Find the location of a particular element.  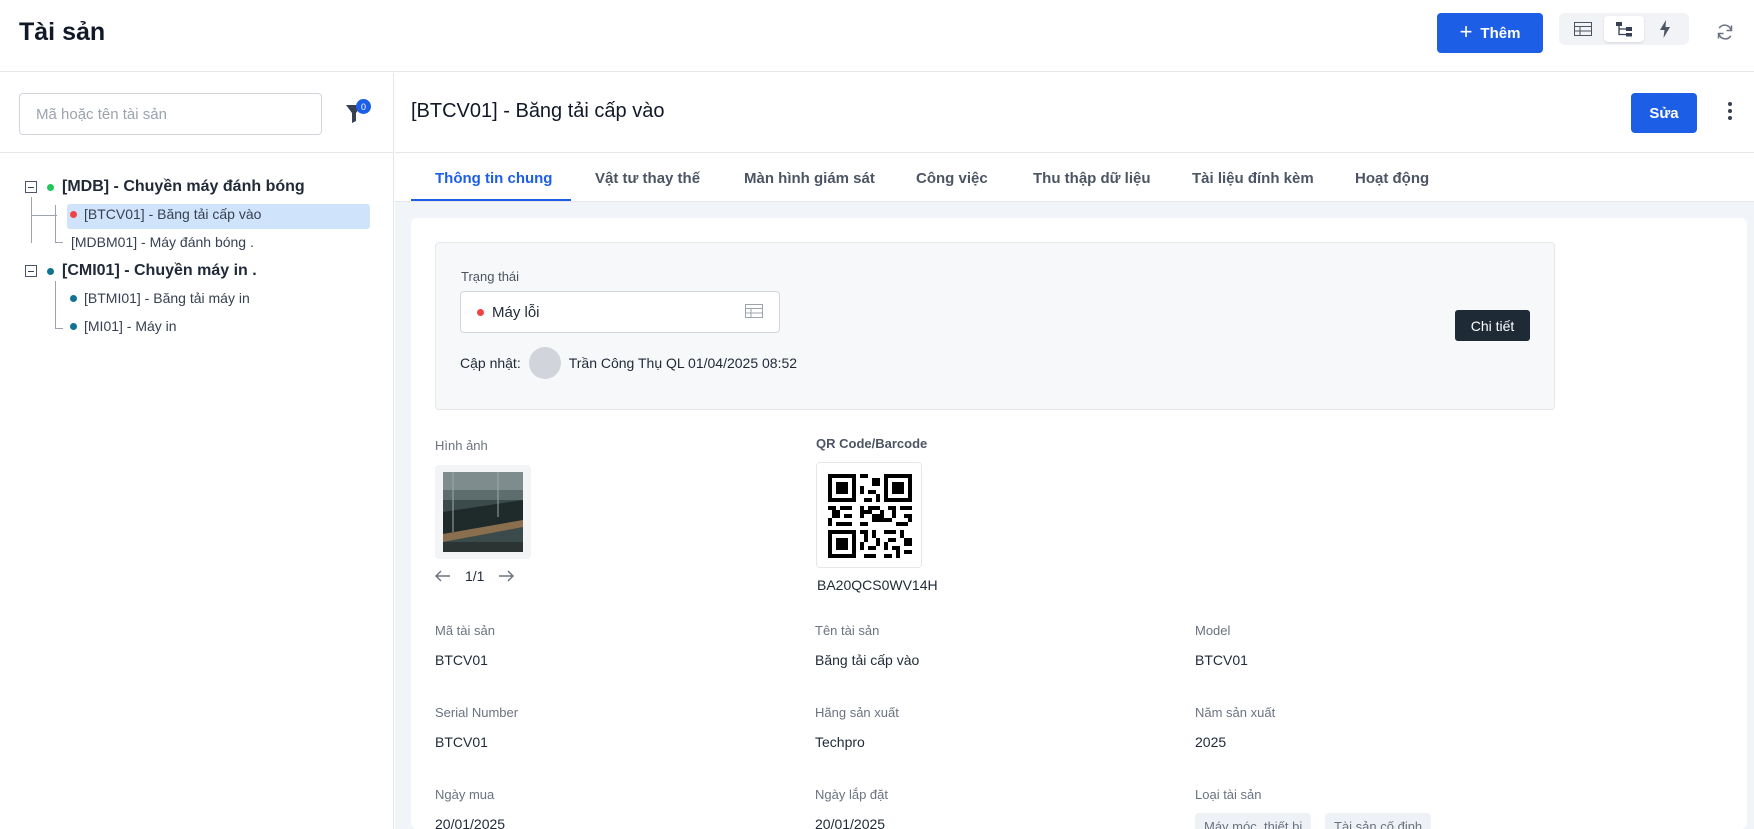

flash-view-button is located at coordinates (1665, 29).